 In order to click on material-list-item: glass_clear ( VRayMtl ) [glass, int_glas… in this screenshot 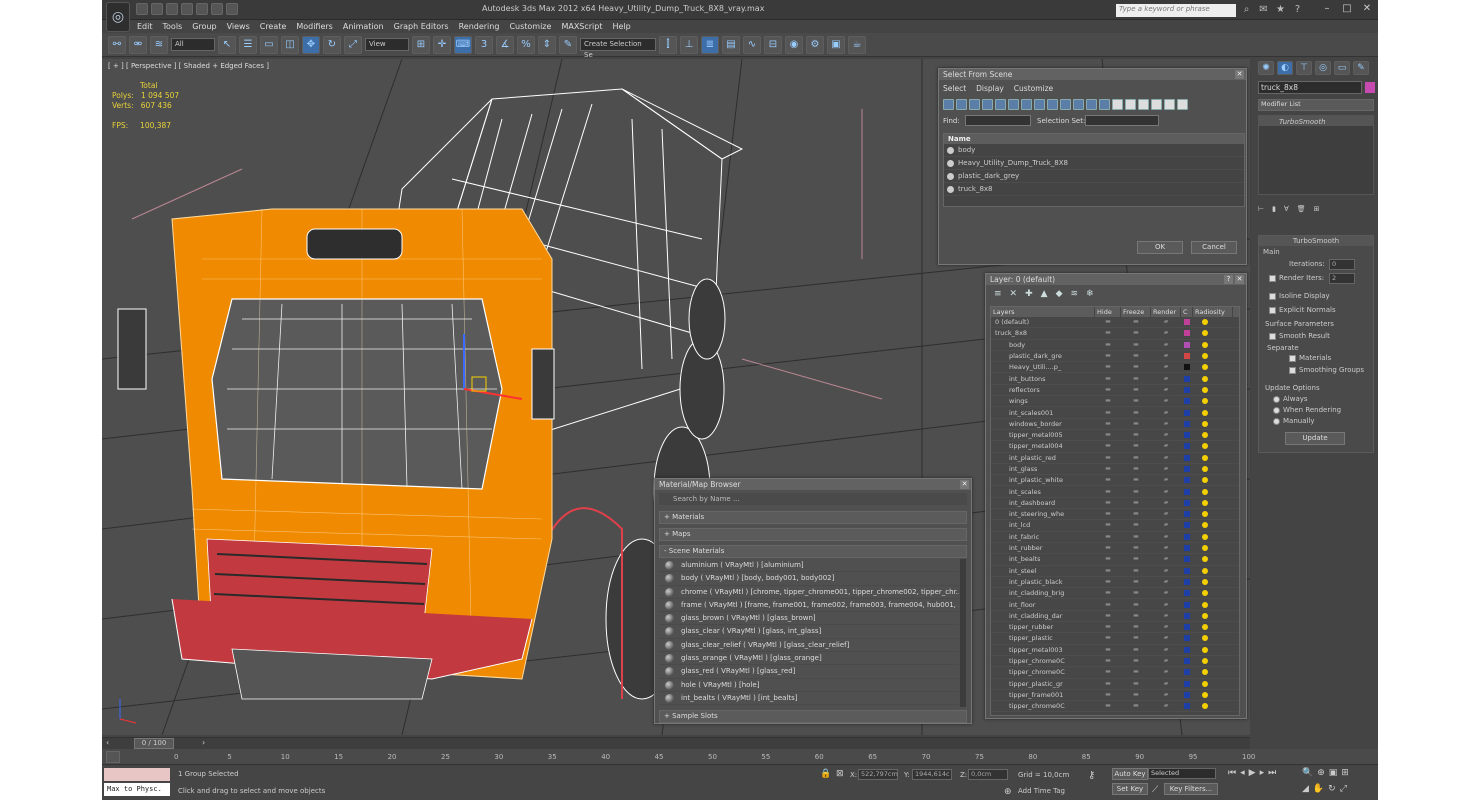, I will do `click(809, 632)`.